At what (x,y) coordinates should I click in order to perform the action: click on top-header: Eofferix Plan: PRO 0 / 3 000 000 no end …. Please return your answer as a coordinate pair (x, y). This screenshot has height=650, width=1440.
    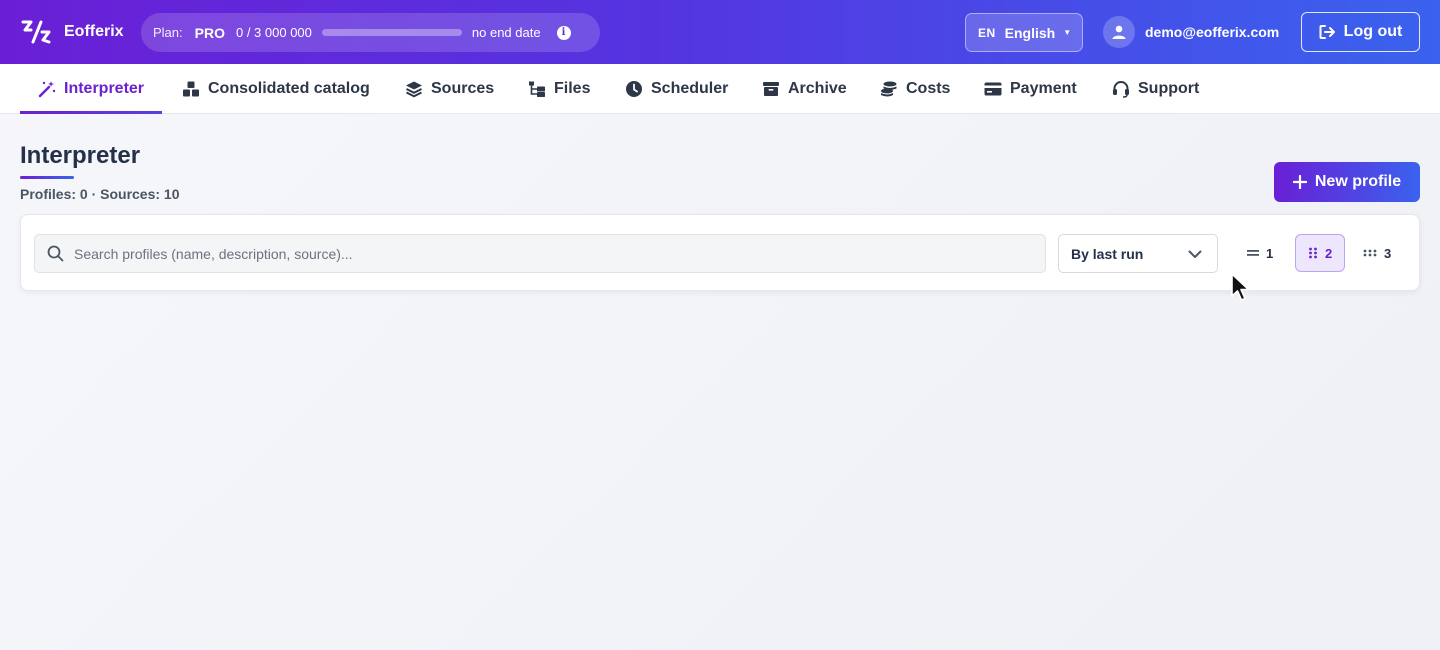
    Looking at the image, I should click on (720, 32).